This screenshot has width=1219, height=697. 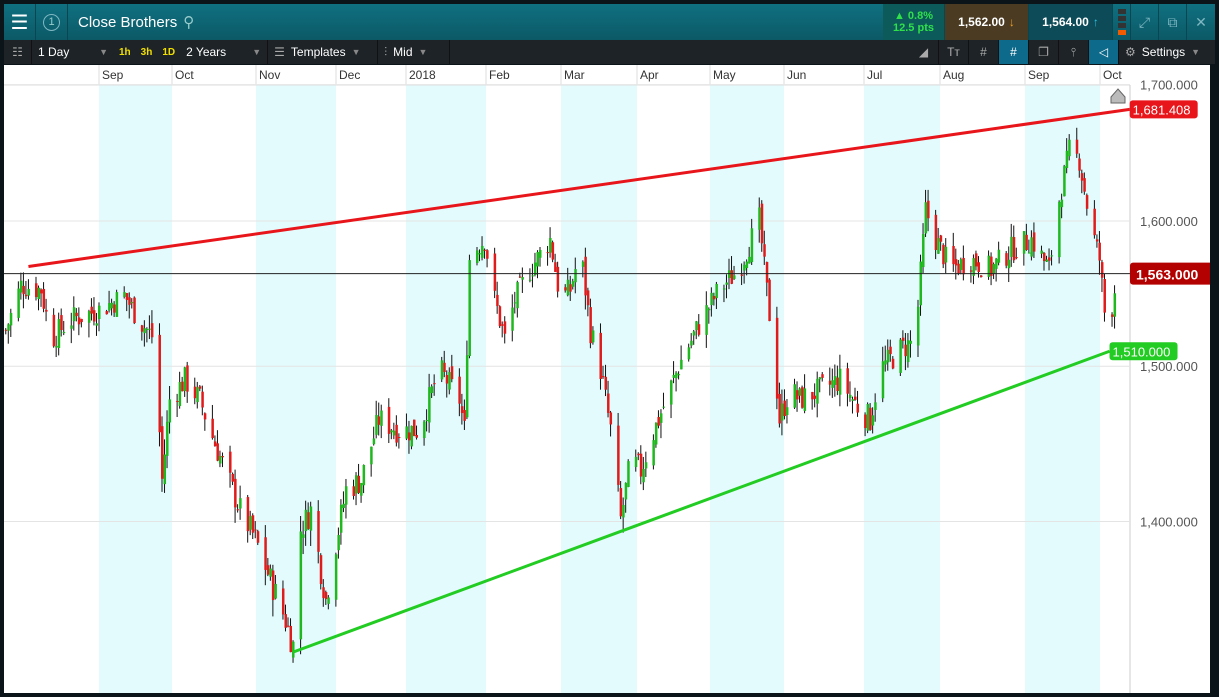 What do you see at coordinates (52, 22) in the screenshot?
I see `watchlist-badge: 1` at bounding box center [52, 22].